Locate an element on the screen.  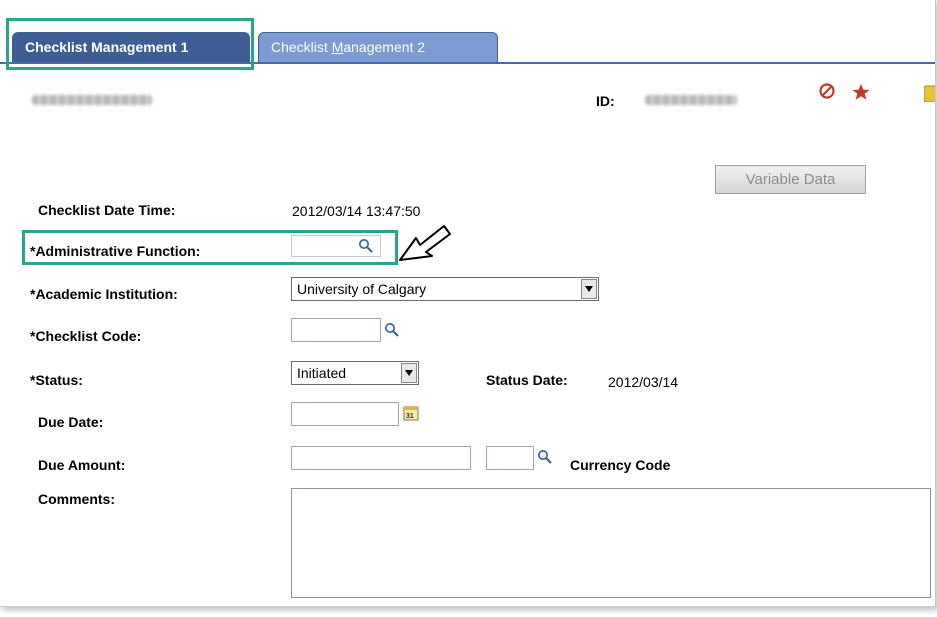
tab-label-pre: Checklist is located at coordinates (301, 47).